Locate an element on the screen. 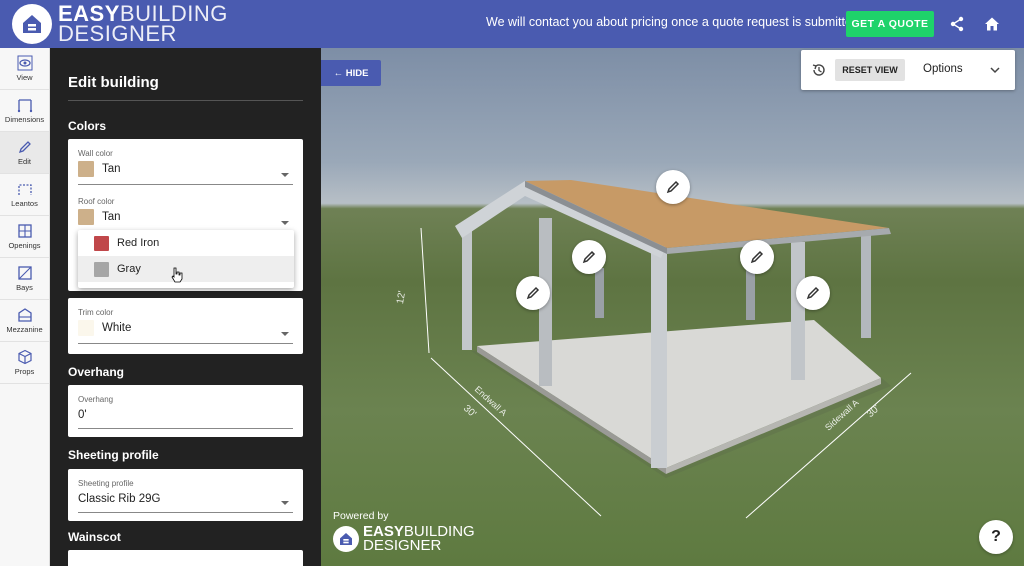 This screenshot has height=566, width=1024. nav-item-edit: Edit is located at coordinates (24, 153).